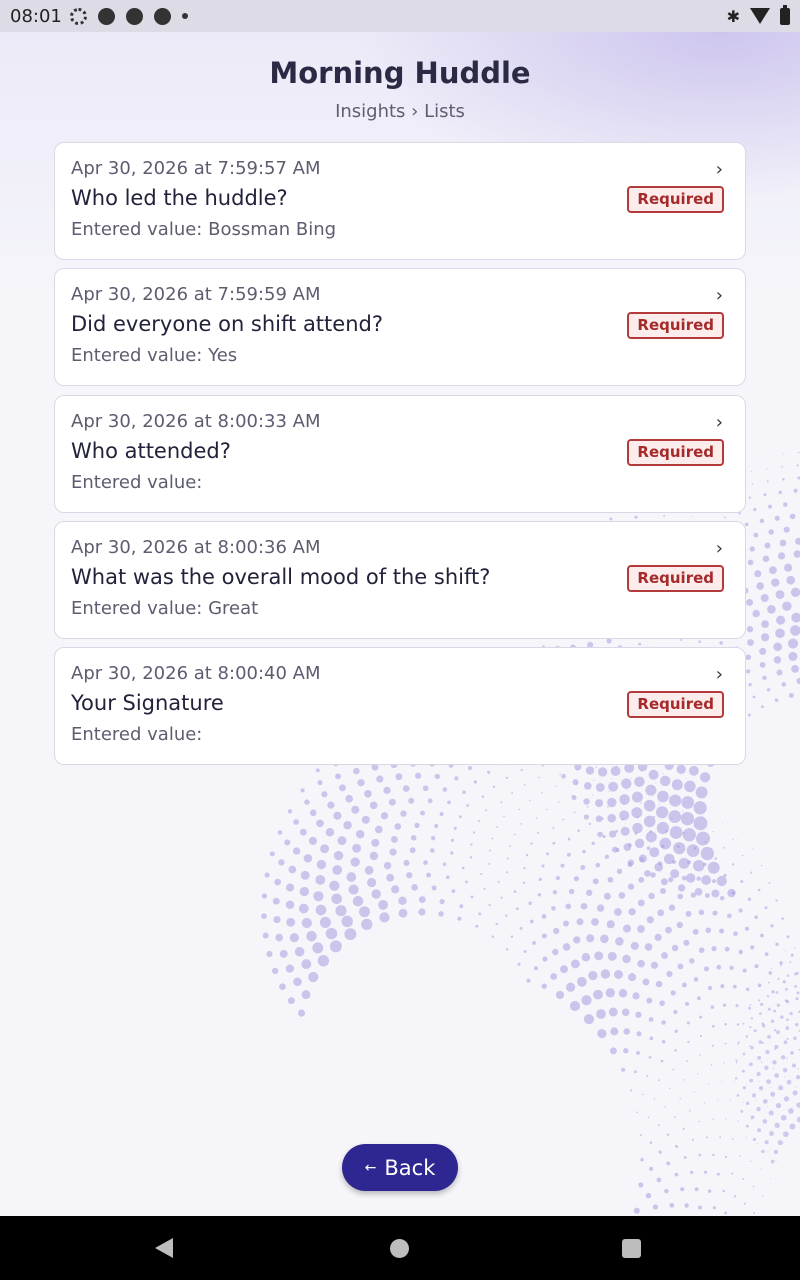 Image resolution: width=800 pixels, height=1280 pixels. Describe the element at coordinates (281, 577) in the screenshot. I see `entry-question: What was the overall mood of the shift?` at that location.